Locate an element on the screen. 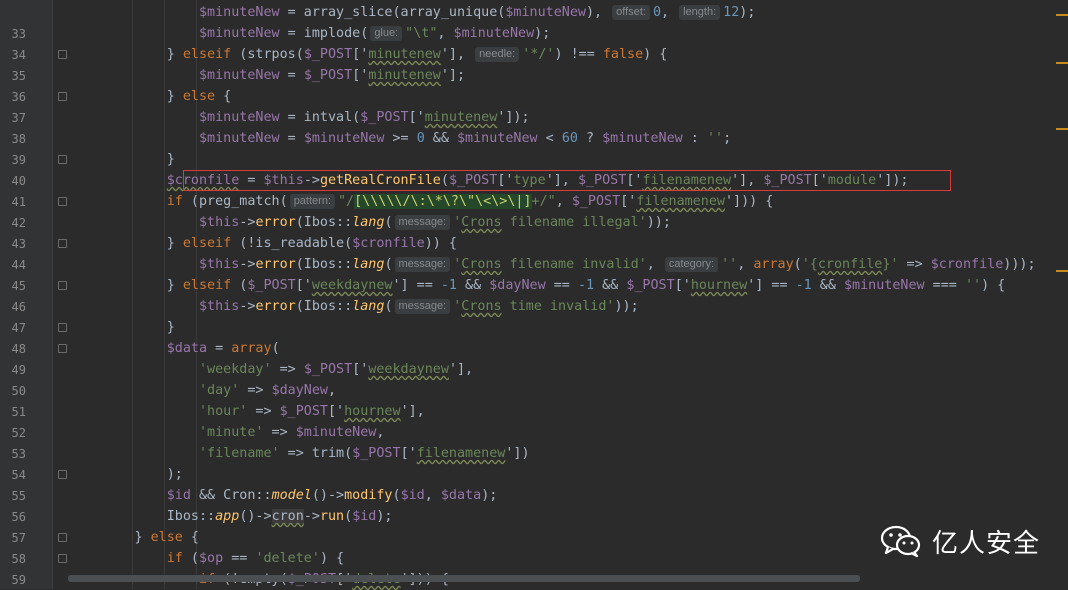  line-number: 54 is located at coordinates (18, 475).